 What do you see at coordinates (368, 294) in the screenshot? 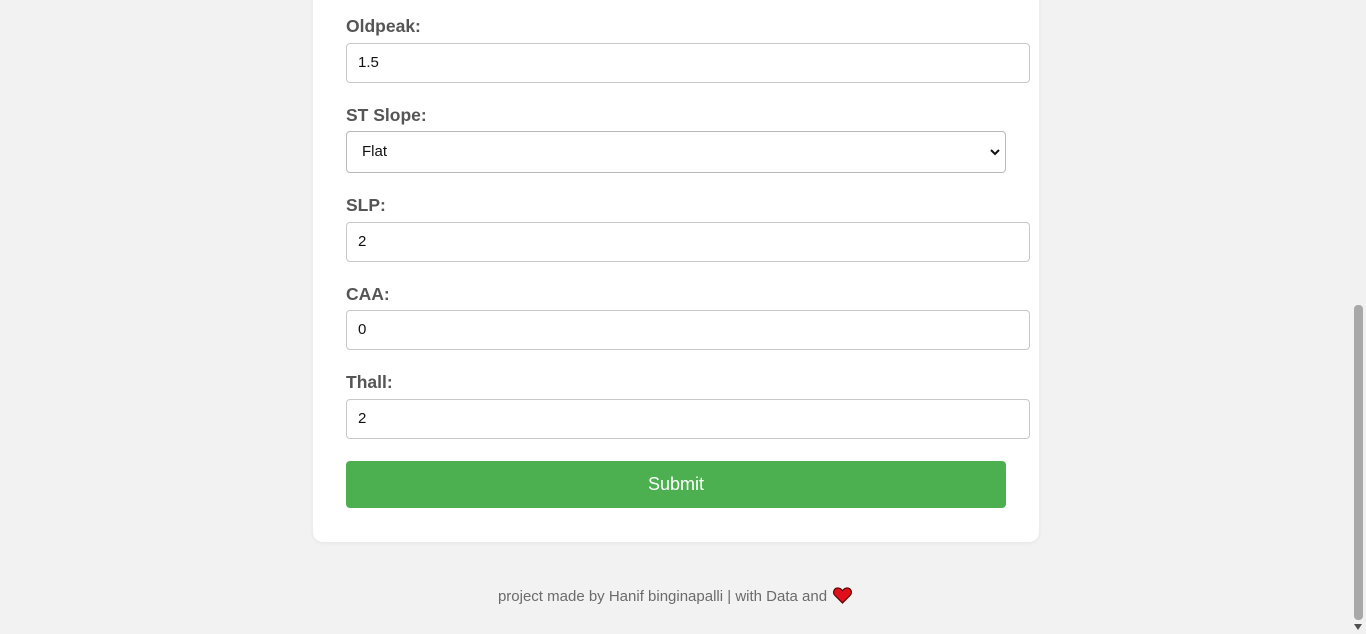
I see `caa-label: CAA:` at bounding box center [368, 294].